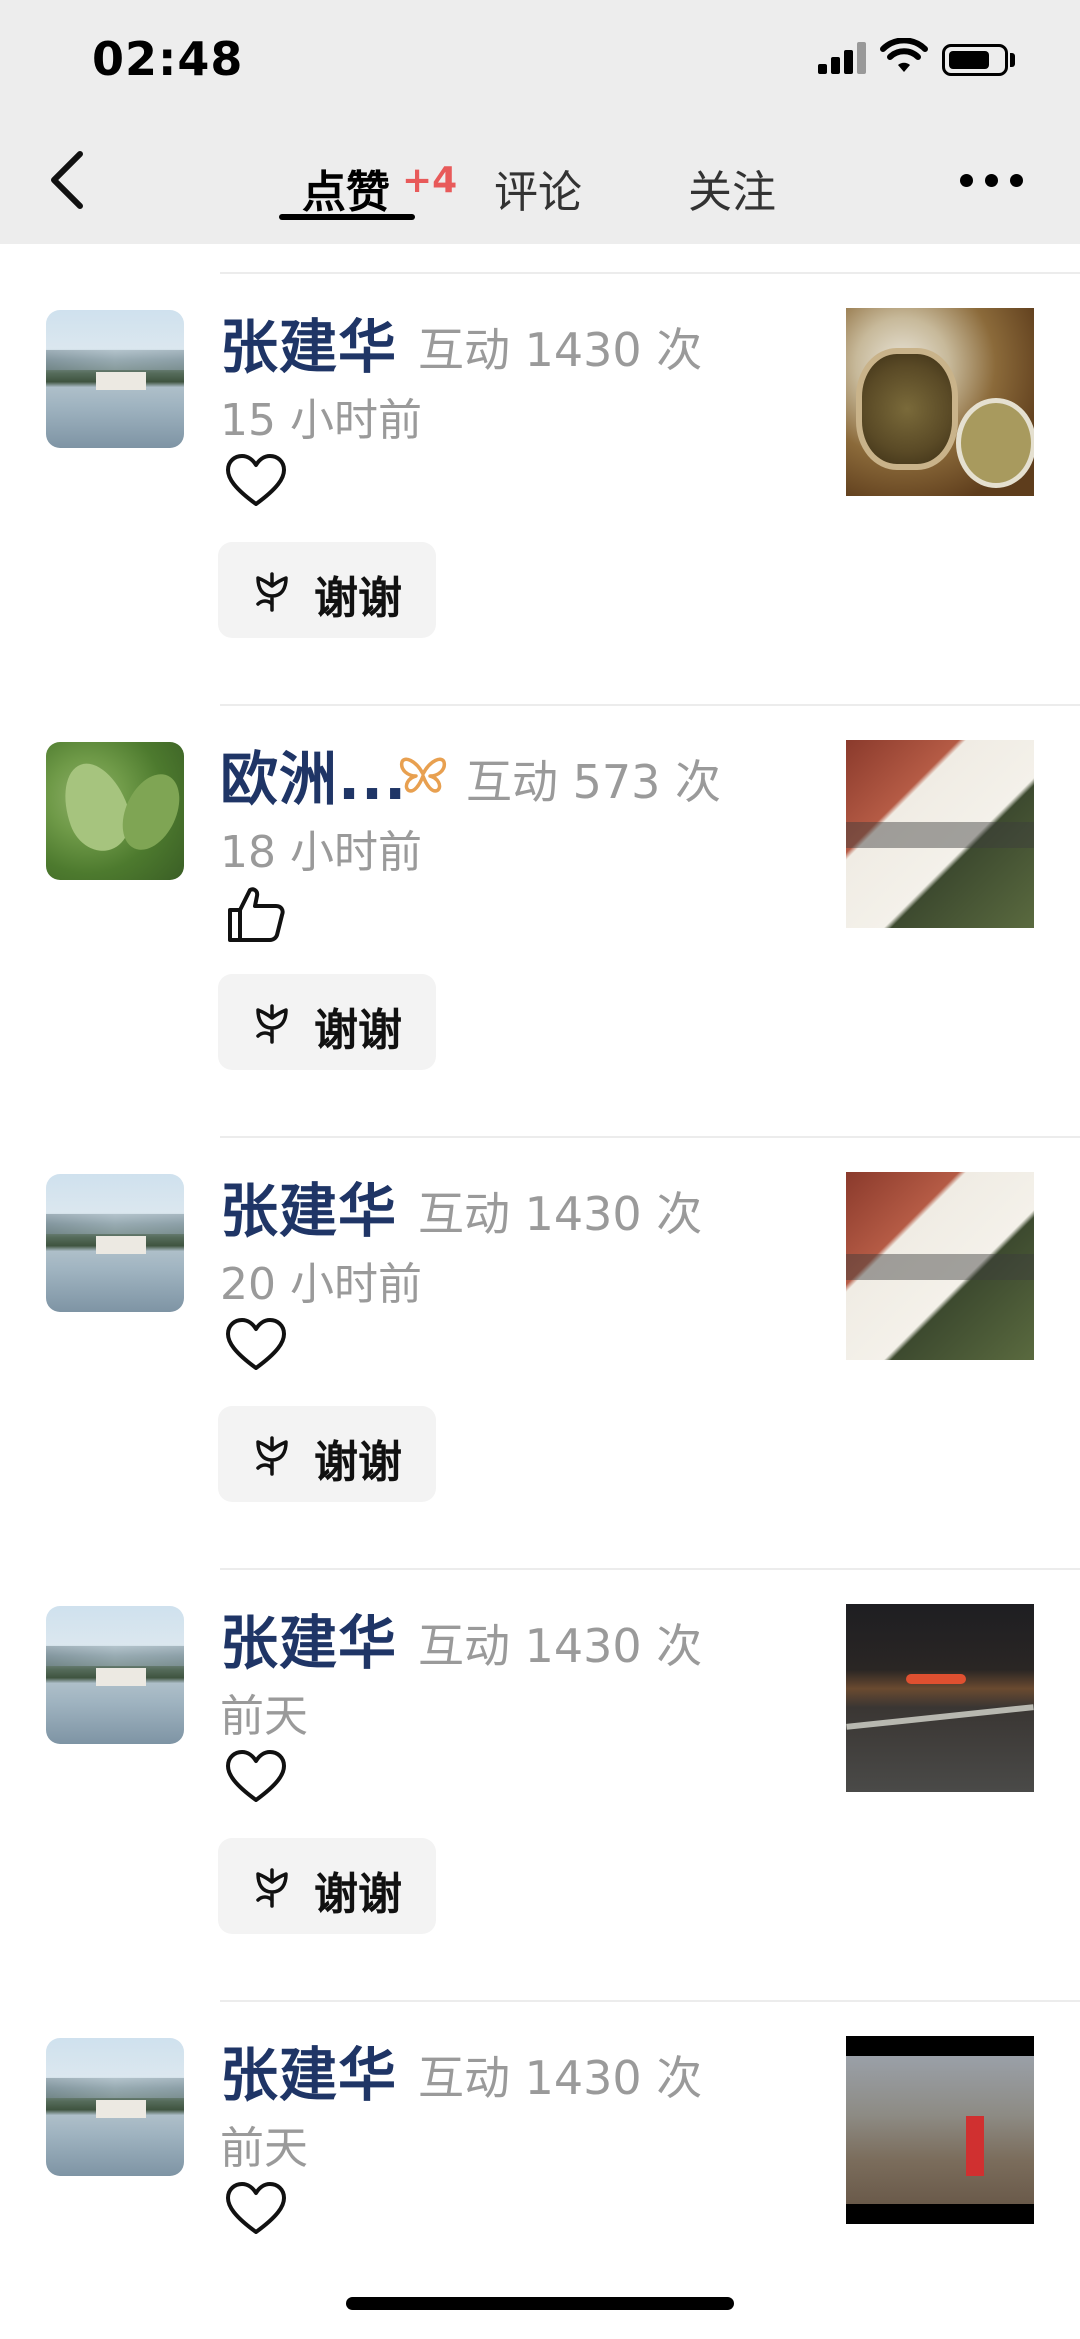  I want to click on battery-icon, so click(975, 60).